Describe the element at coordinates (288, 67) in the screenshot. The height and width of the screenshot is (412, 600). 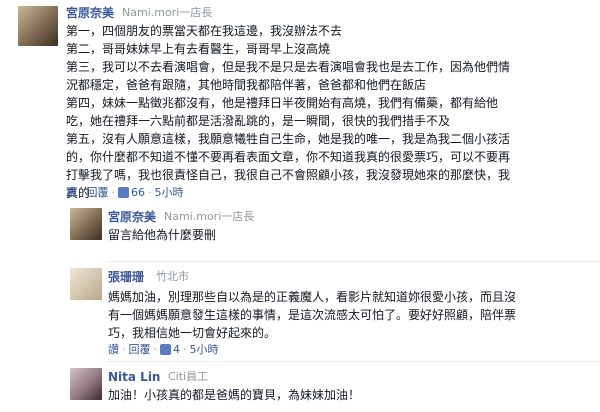
I see `comment-line: 第三，我可以不去看演唱會，但是我不是只是去看演唱會我也是去工作，因為他們情` at that location.